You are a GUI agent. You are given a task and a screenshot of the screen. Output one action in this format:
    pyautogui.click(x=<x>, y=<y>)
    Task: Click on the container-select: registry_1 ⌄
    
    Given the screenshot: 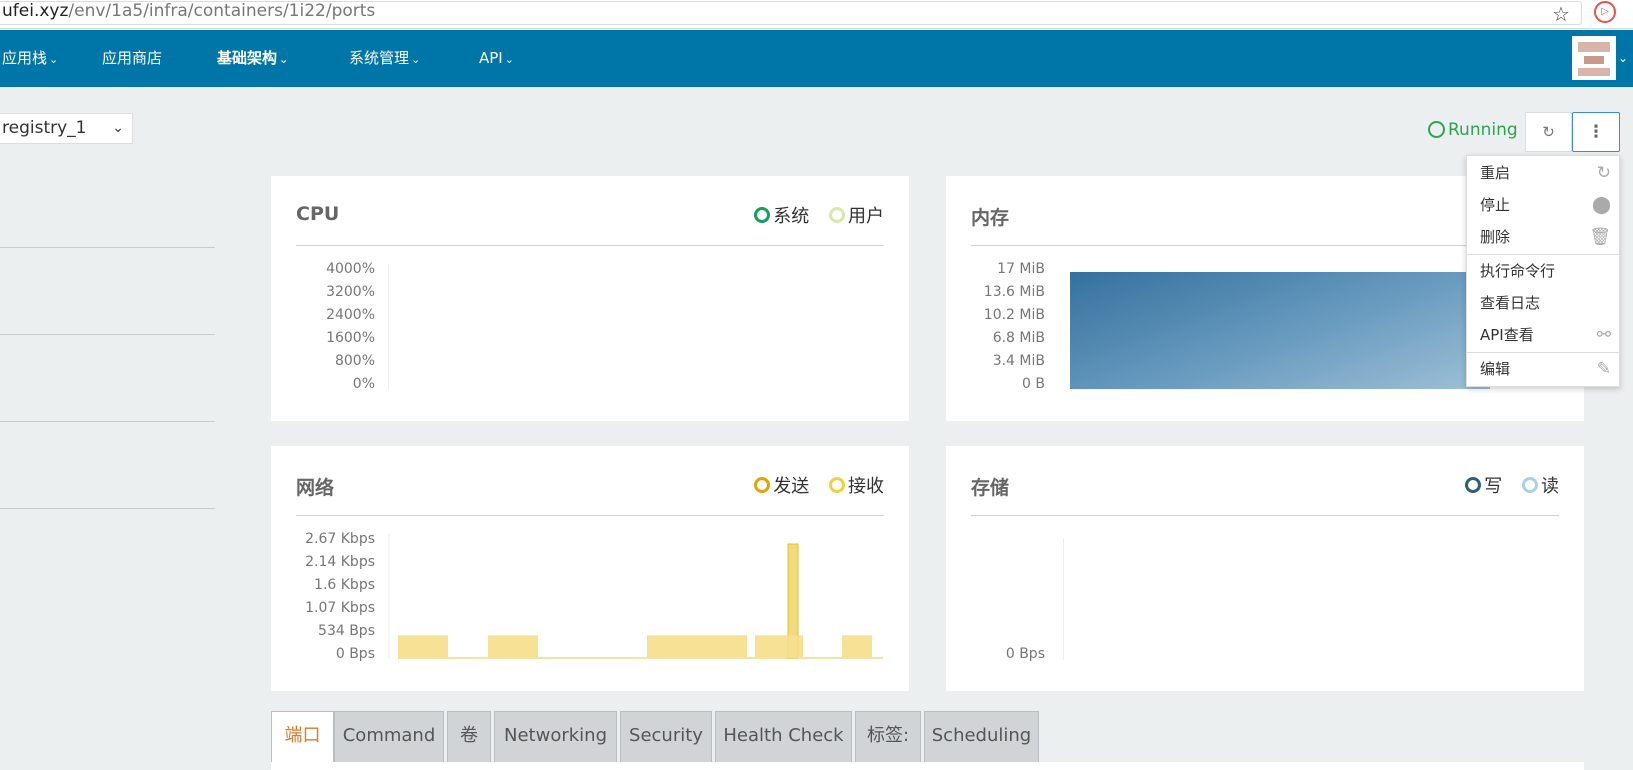 What is the action you would take?
    pyautogui.click(x=66, y=128)
    